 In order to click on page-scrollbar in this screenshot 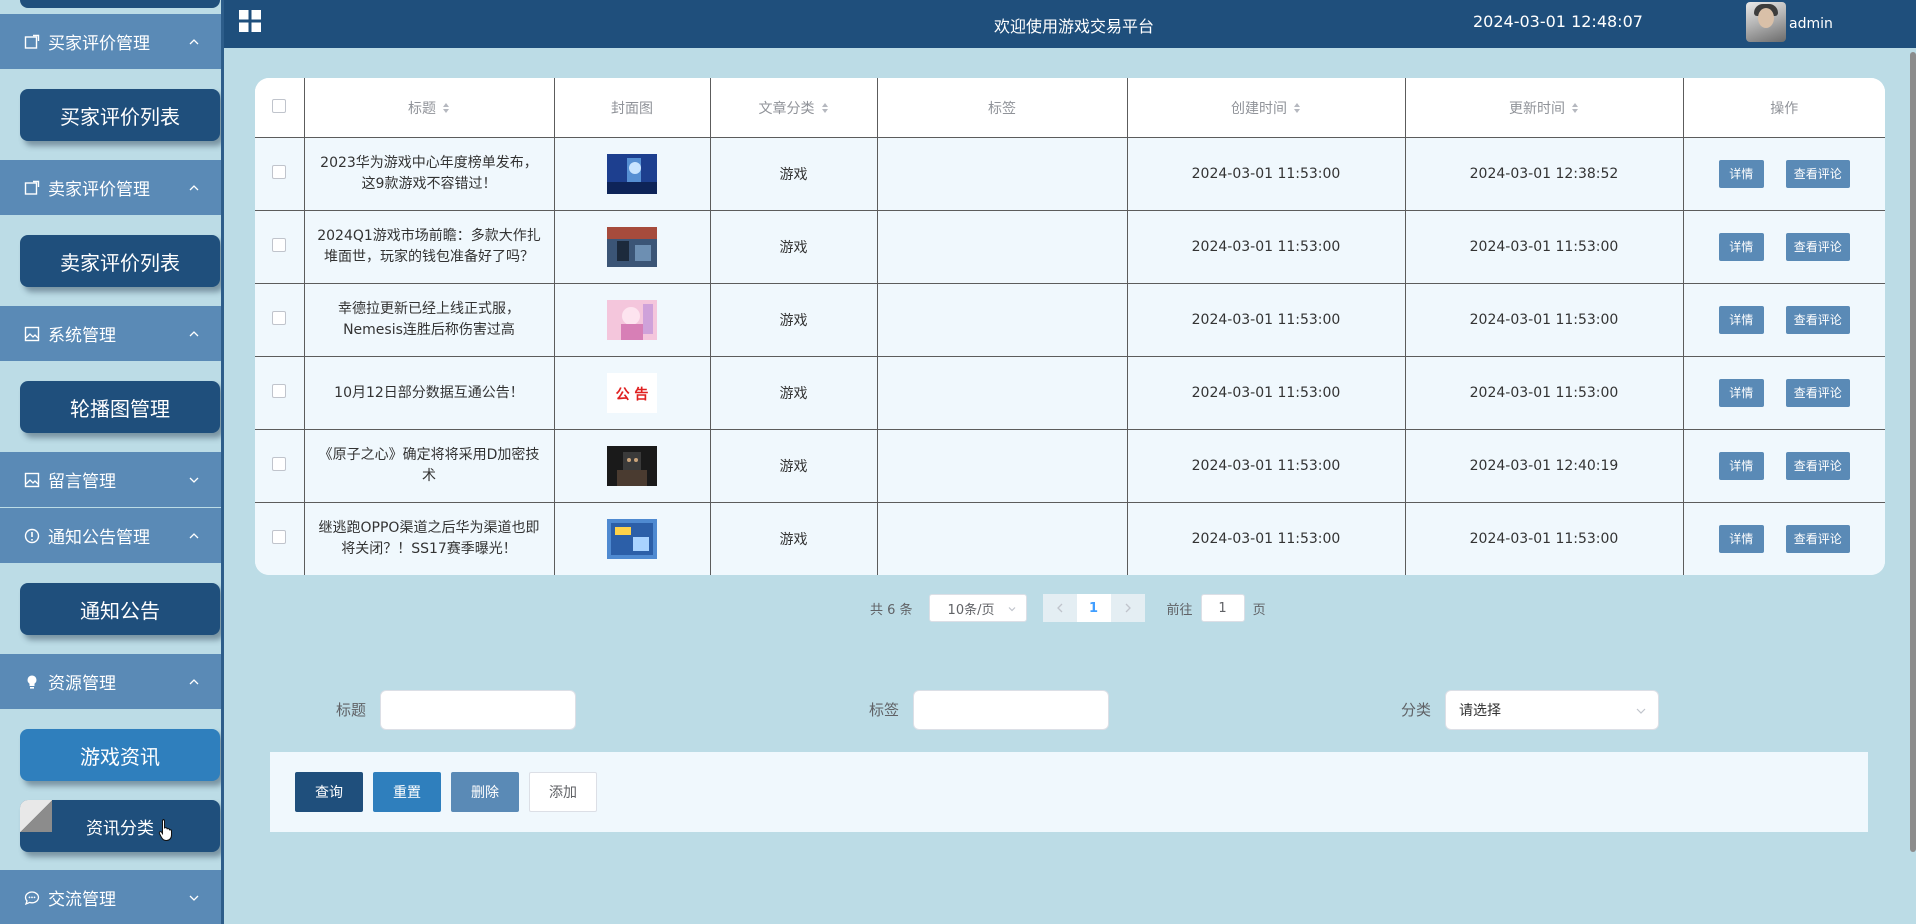, I will do `click(1913, 452)`.